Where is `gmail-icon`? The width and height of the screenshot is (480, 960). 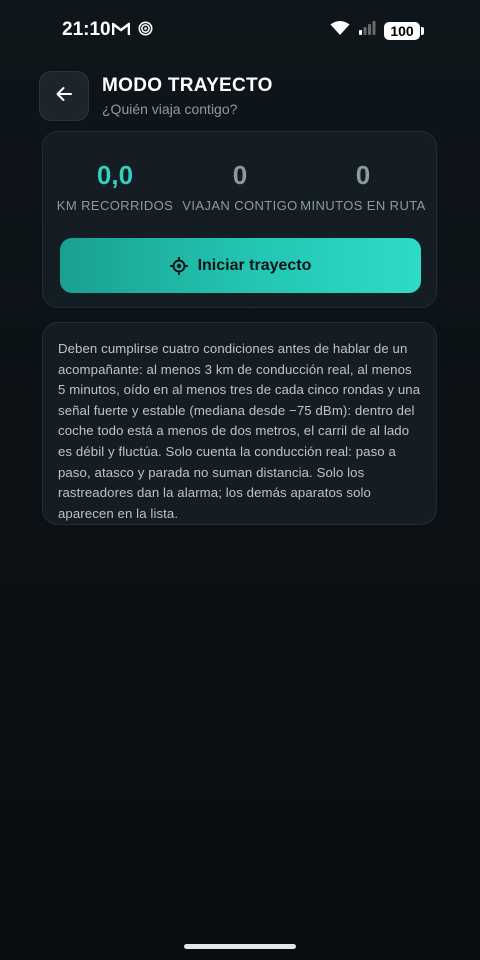
gmail-icon is located at coordinates (121, 31).